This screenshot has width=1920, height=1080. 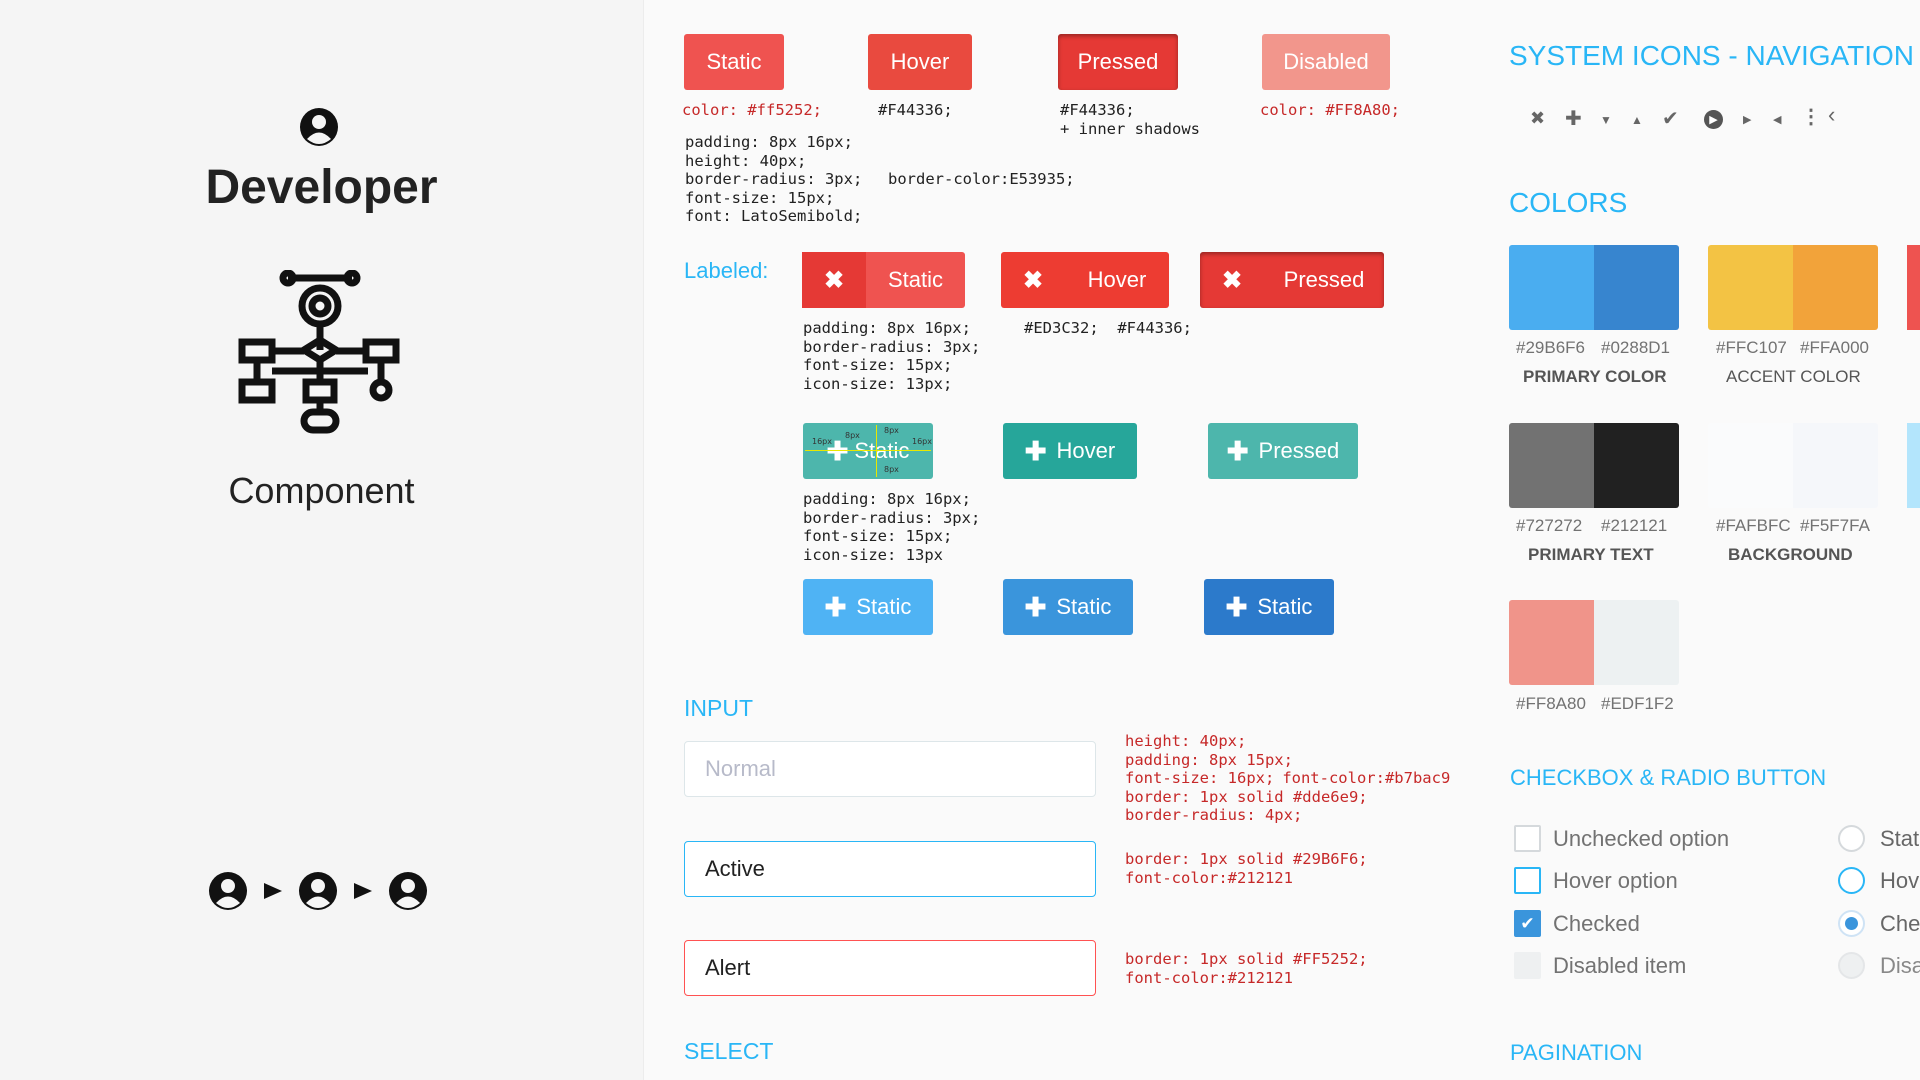 I want to click on measure-label: 8px, so click(x=852, y=435).